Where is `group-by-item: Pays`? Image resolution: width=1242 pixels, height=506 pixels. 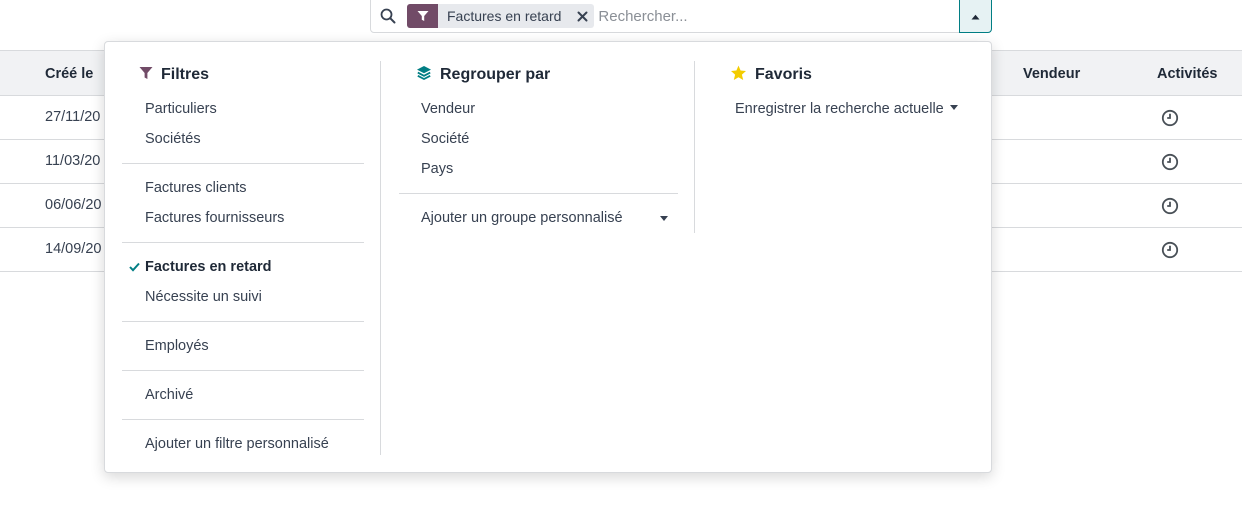
group-by-item: Pays is located at coordinates (538, 169).